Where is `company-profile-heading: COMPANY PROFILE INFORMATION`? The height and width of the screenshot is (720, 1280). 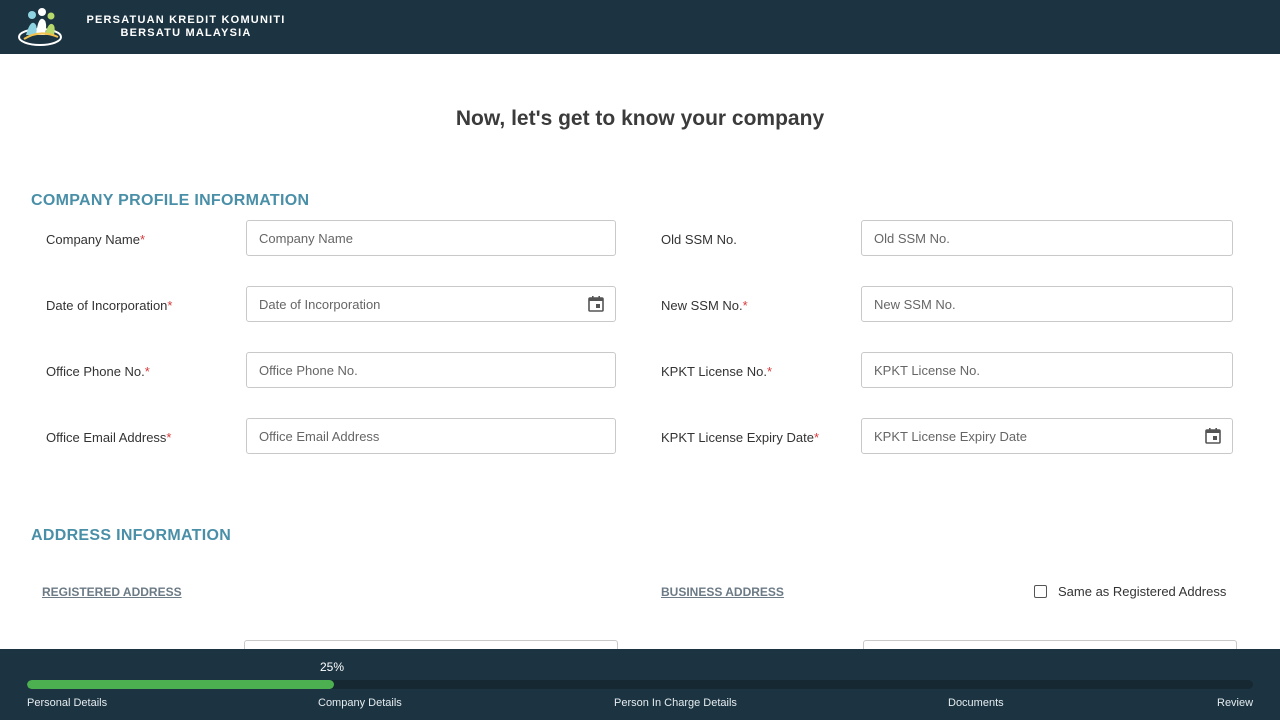 company-profile-heading: COMPANY PROFILE INFORMATION is located at coordinates (170, 200).